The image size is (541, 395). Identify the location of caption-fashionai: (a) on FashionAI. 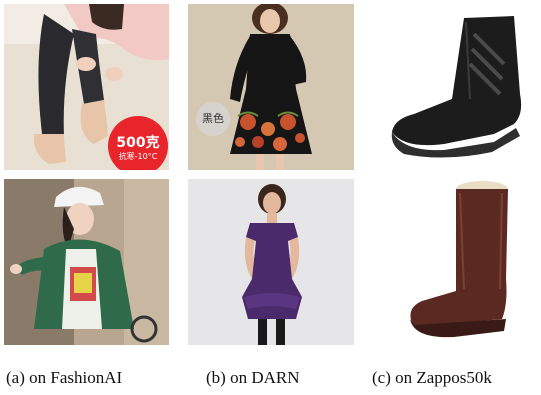
(64, 377).